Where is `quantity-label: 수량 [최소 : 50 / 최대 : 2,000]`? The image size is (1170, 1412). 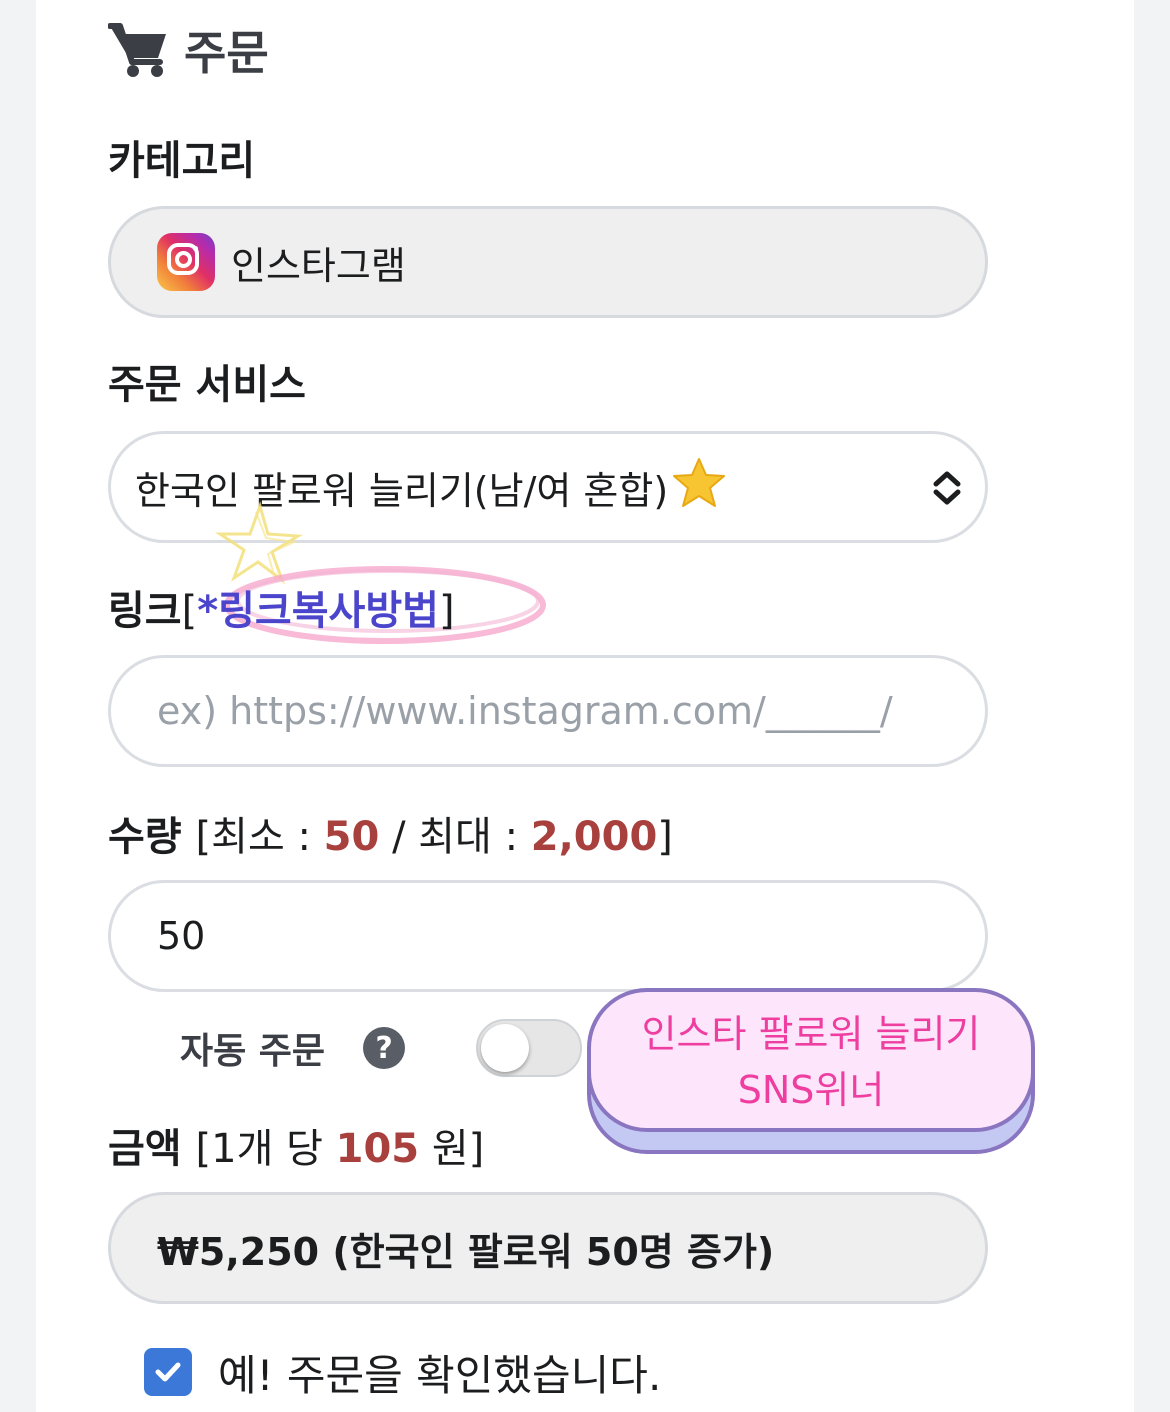
quantity-label: 수량 [최소 : 50 / 최대 : 2,000] is located at coordinates (390, 837).